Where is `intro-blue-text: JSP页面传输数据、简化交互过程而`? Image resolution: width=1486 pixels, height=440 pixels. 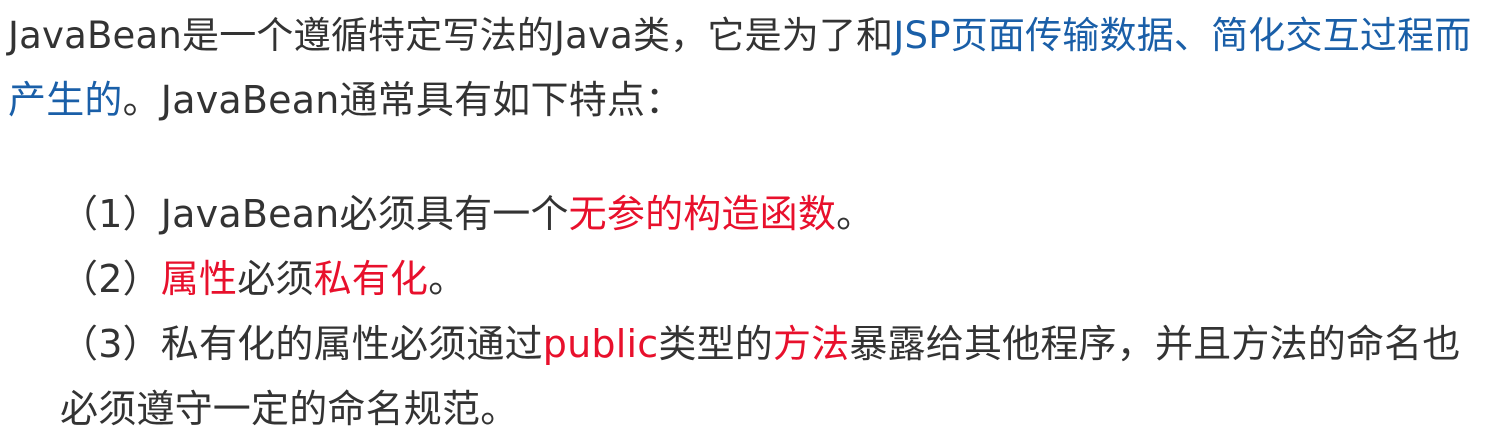 intro-blue-text: JSP页面传输数据、简化交互过程而 is located at coordinates (1182, 35).